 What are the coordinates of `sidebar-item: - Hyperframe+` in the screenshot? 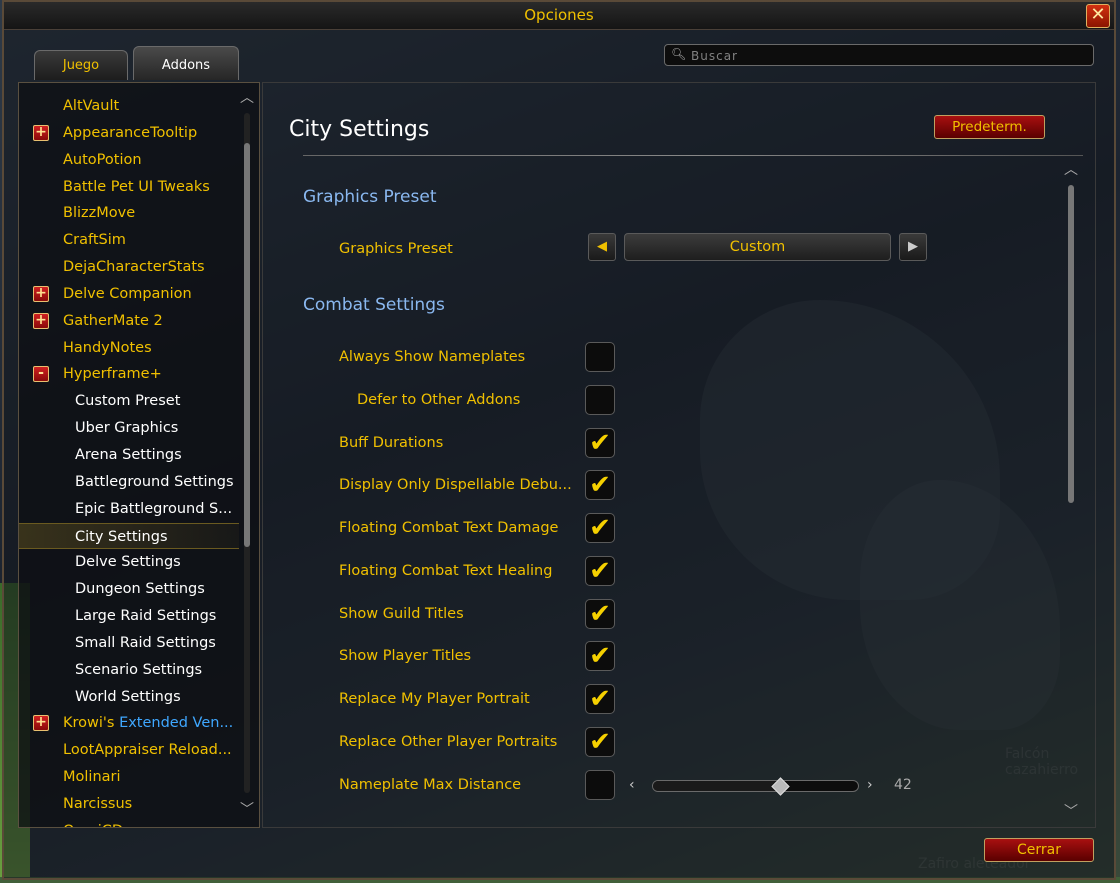 It's located at (129, 374).